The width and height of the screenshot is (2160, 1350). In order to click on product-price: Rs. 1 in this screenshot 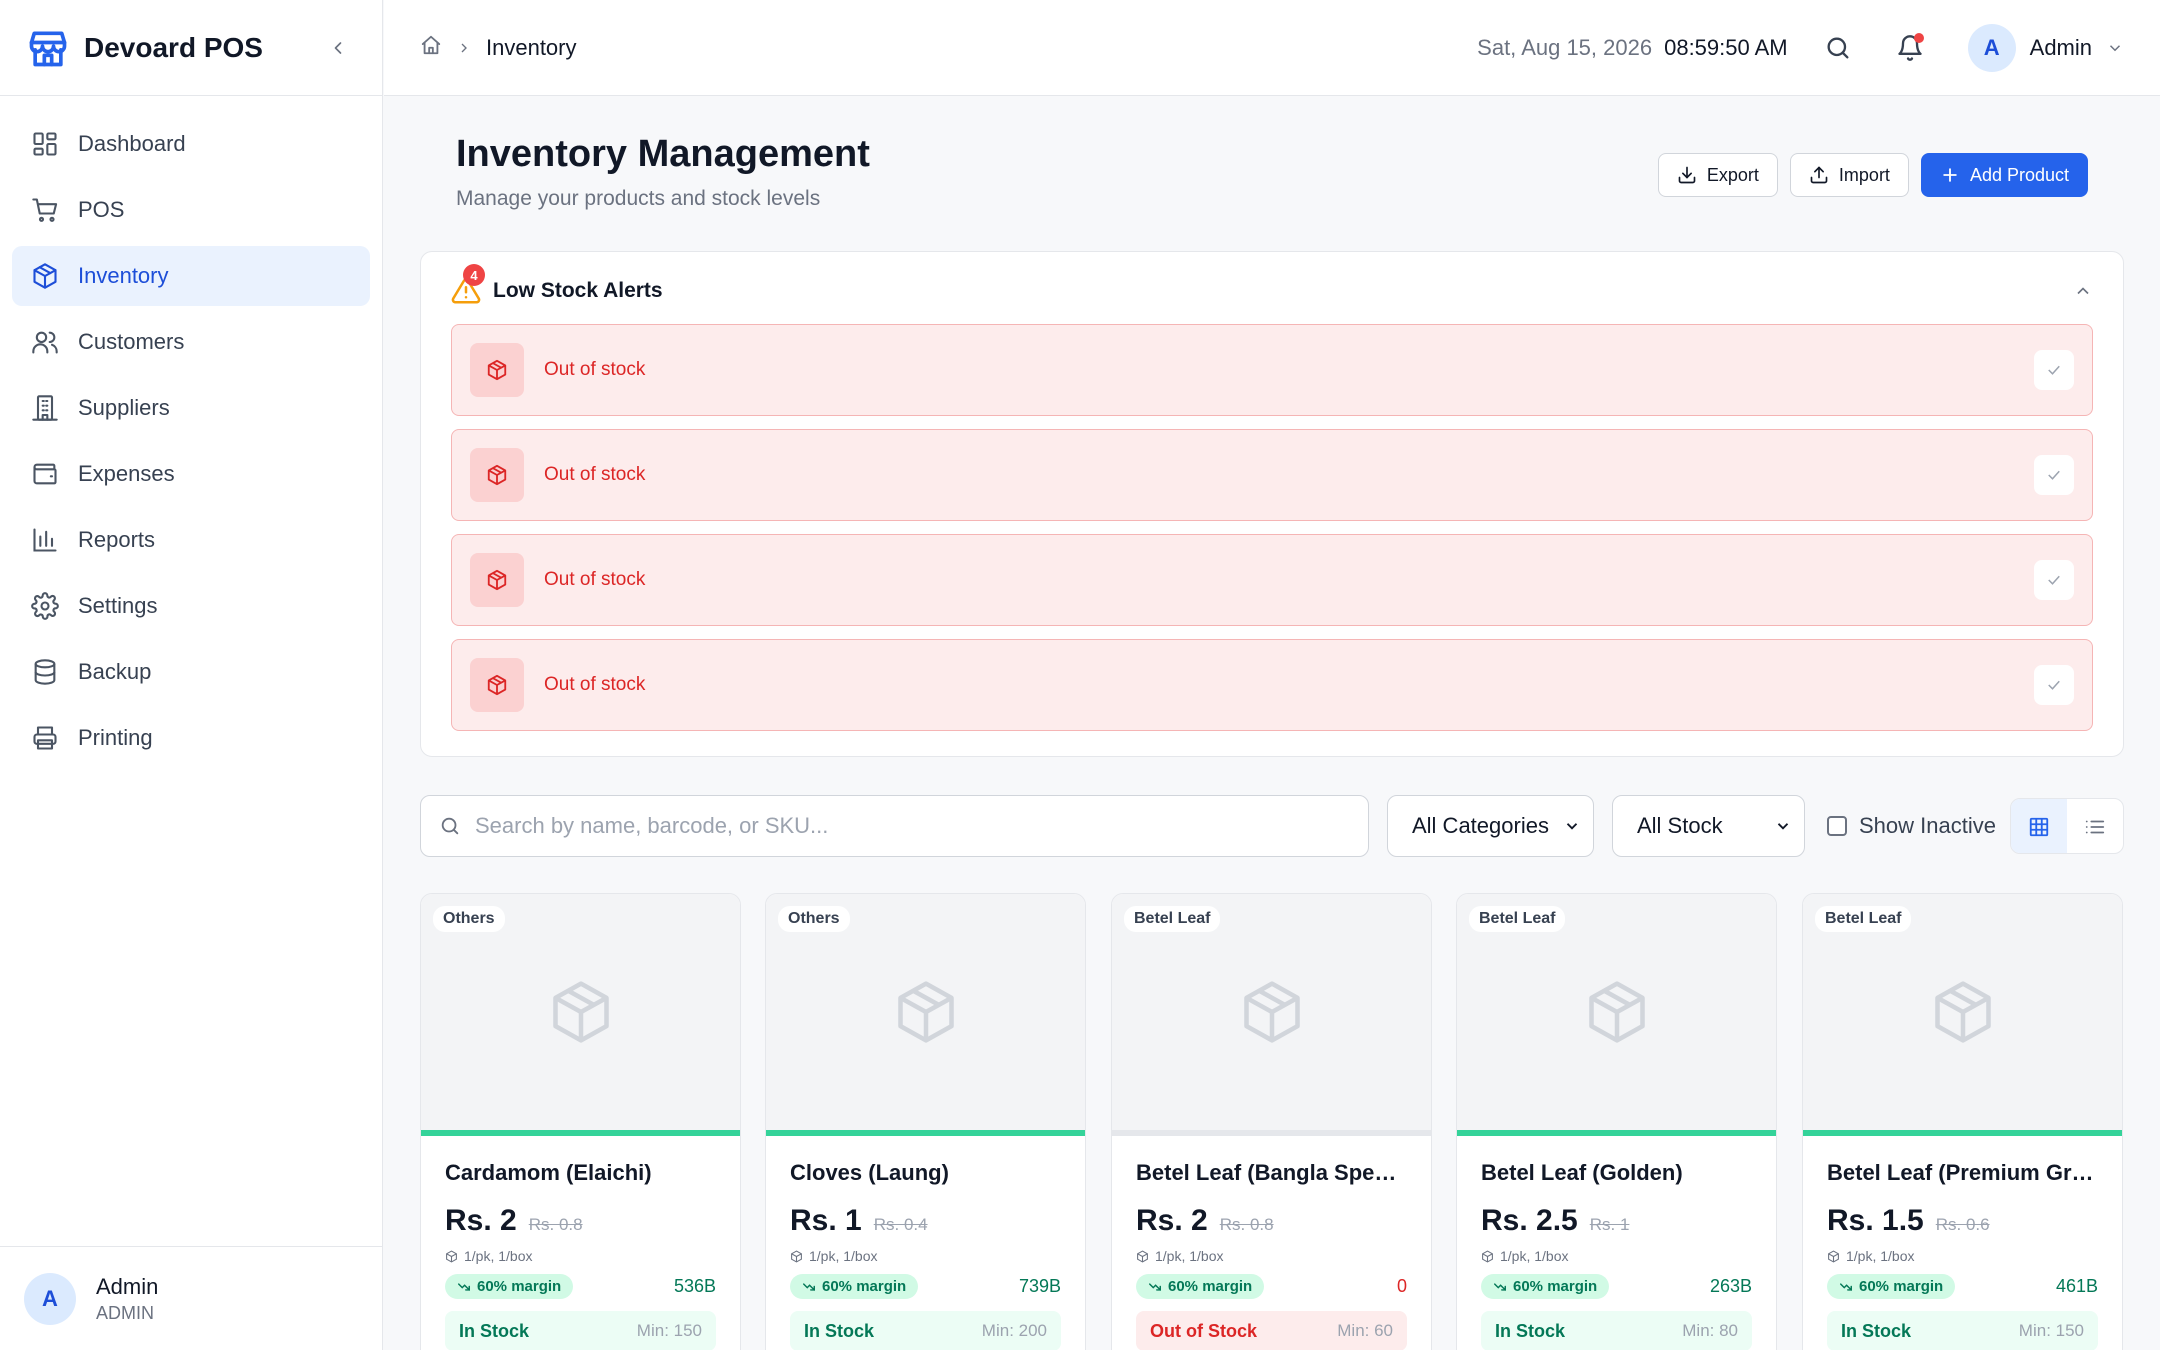, I will do `click(826, 1220)`.